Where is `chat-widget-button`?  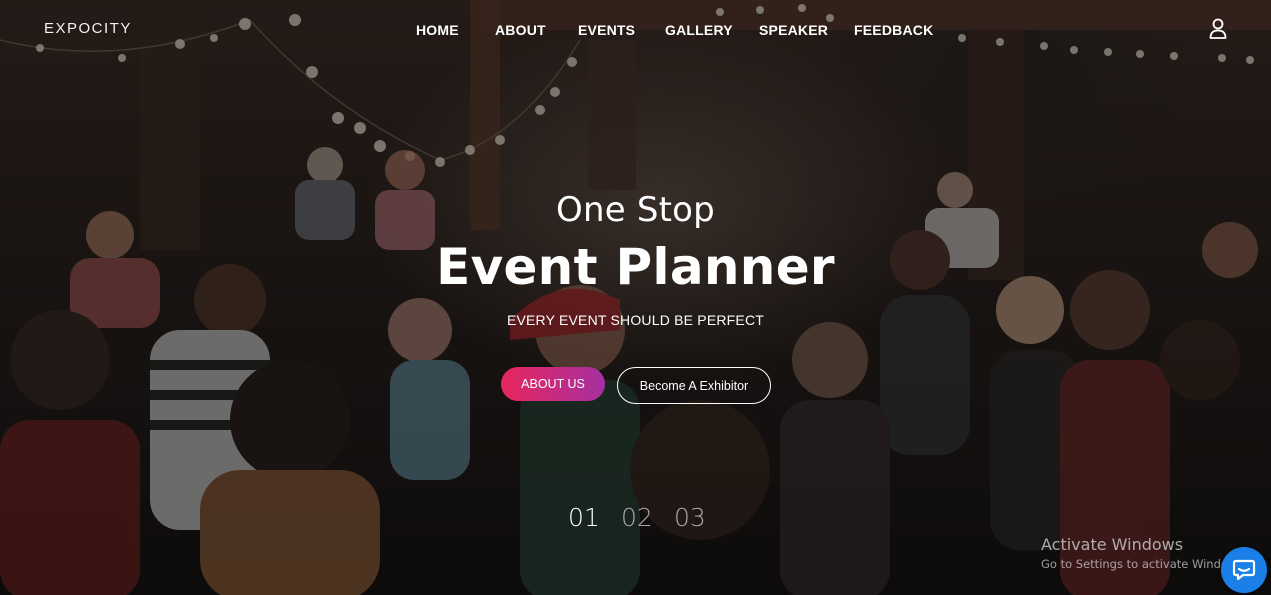 chat-widget-button is located at coordinates (1244, 570).